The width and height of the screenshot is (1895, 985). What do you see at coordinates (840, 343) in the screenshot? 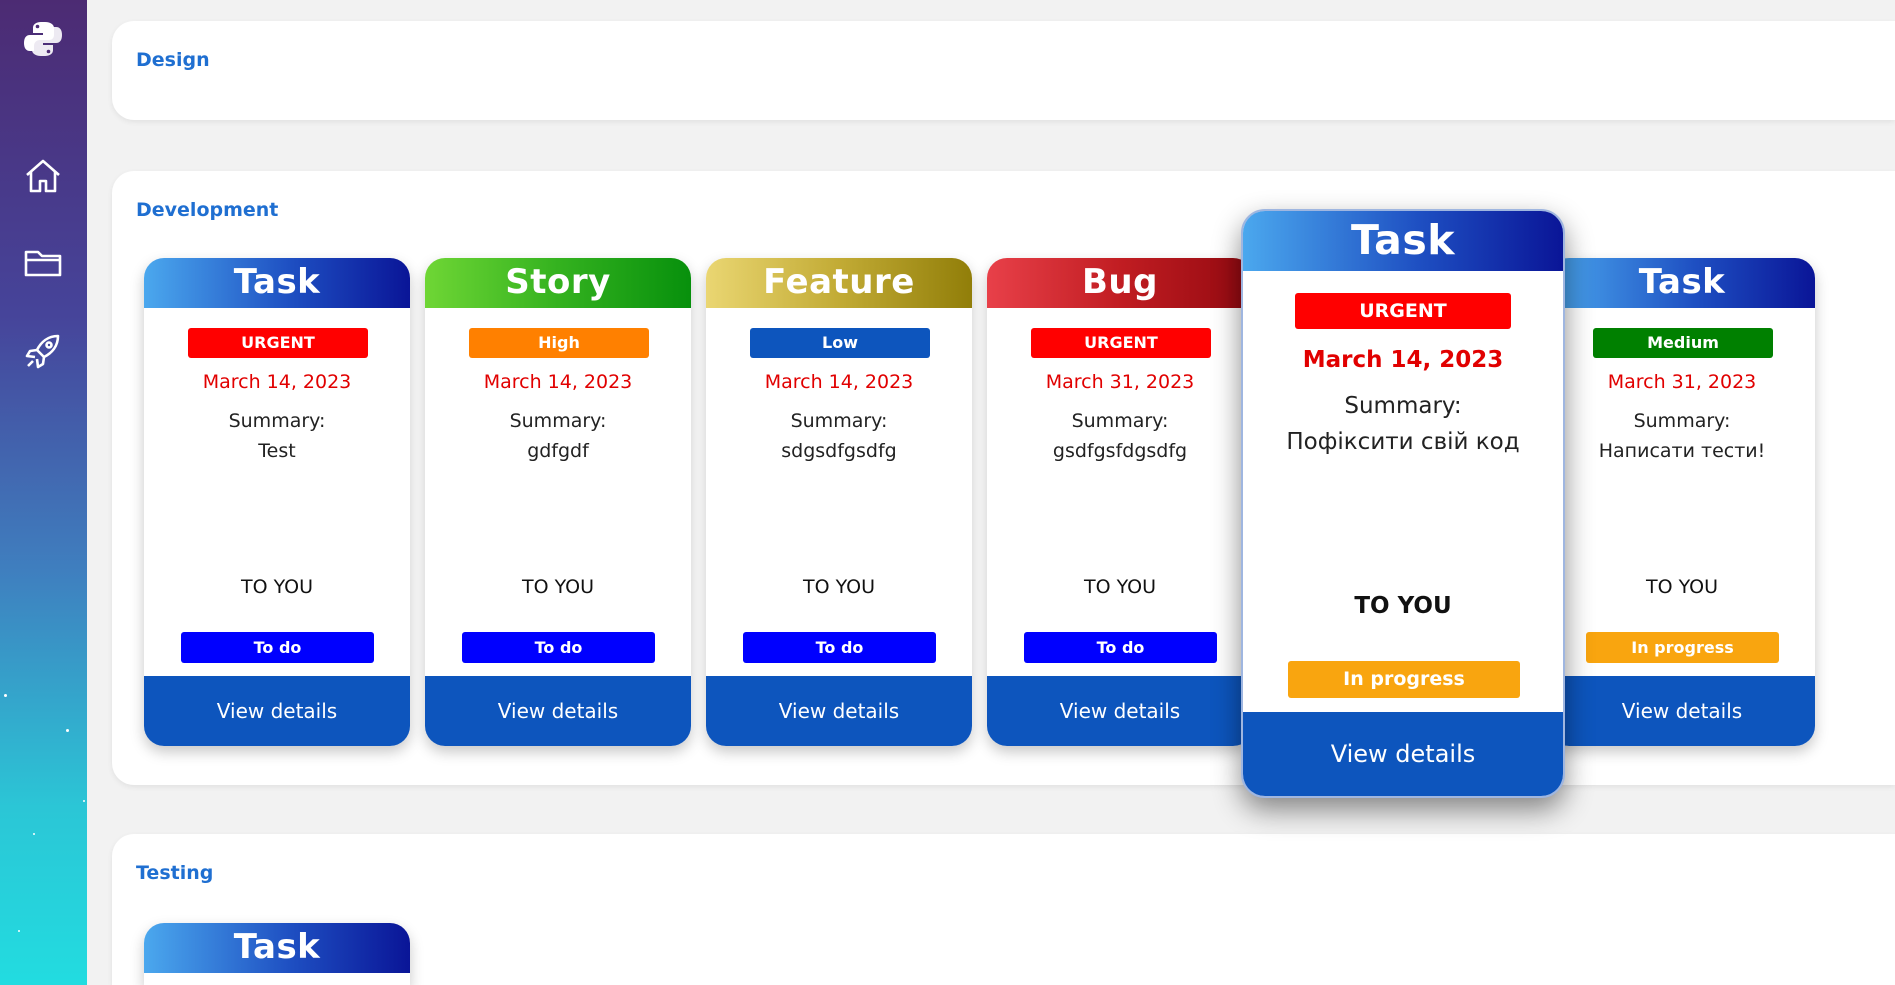
I see `priority-badge: Low` at bounding box center [840, 343].